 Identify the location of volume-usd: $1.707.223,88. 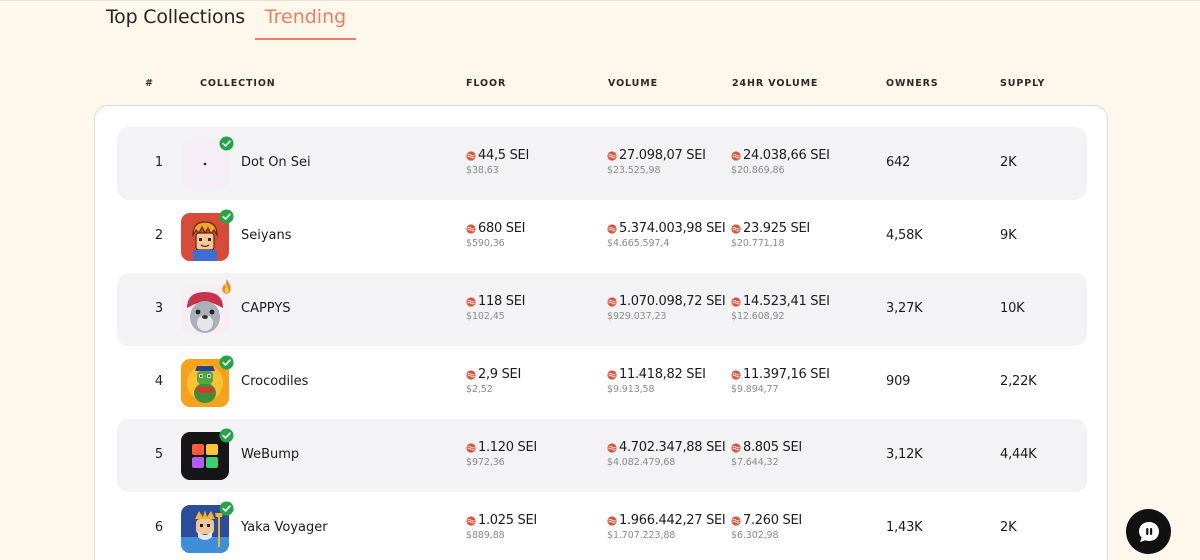
(641, 535).